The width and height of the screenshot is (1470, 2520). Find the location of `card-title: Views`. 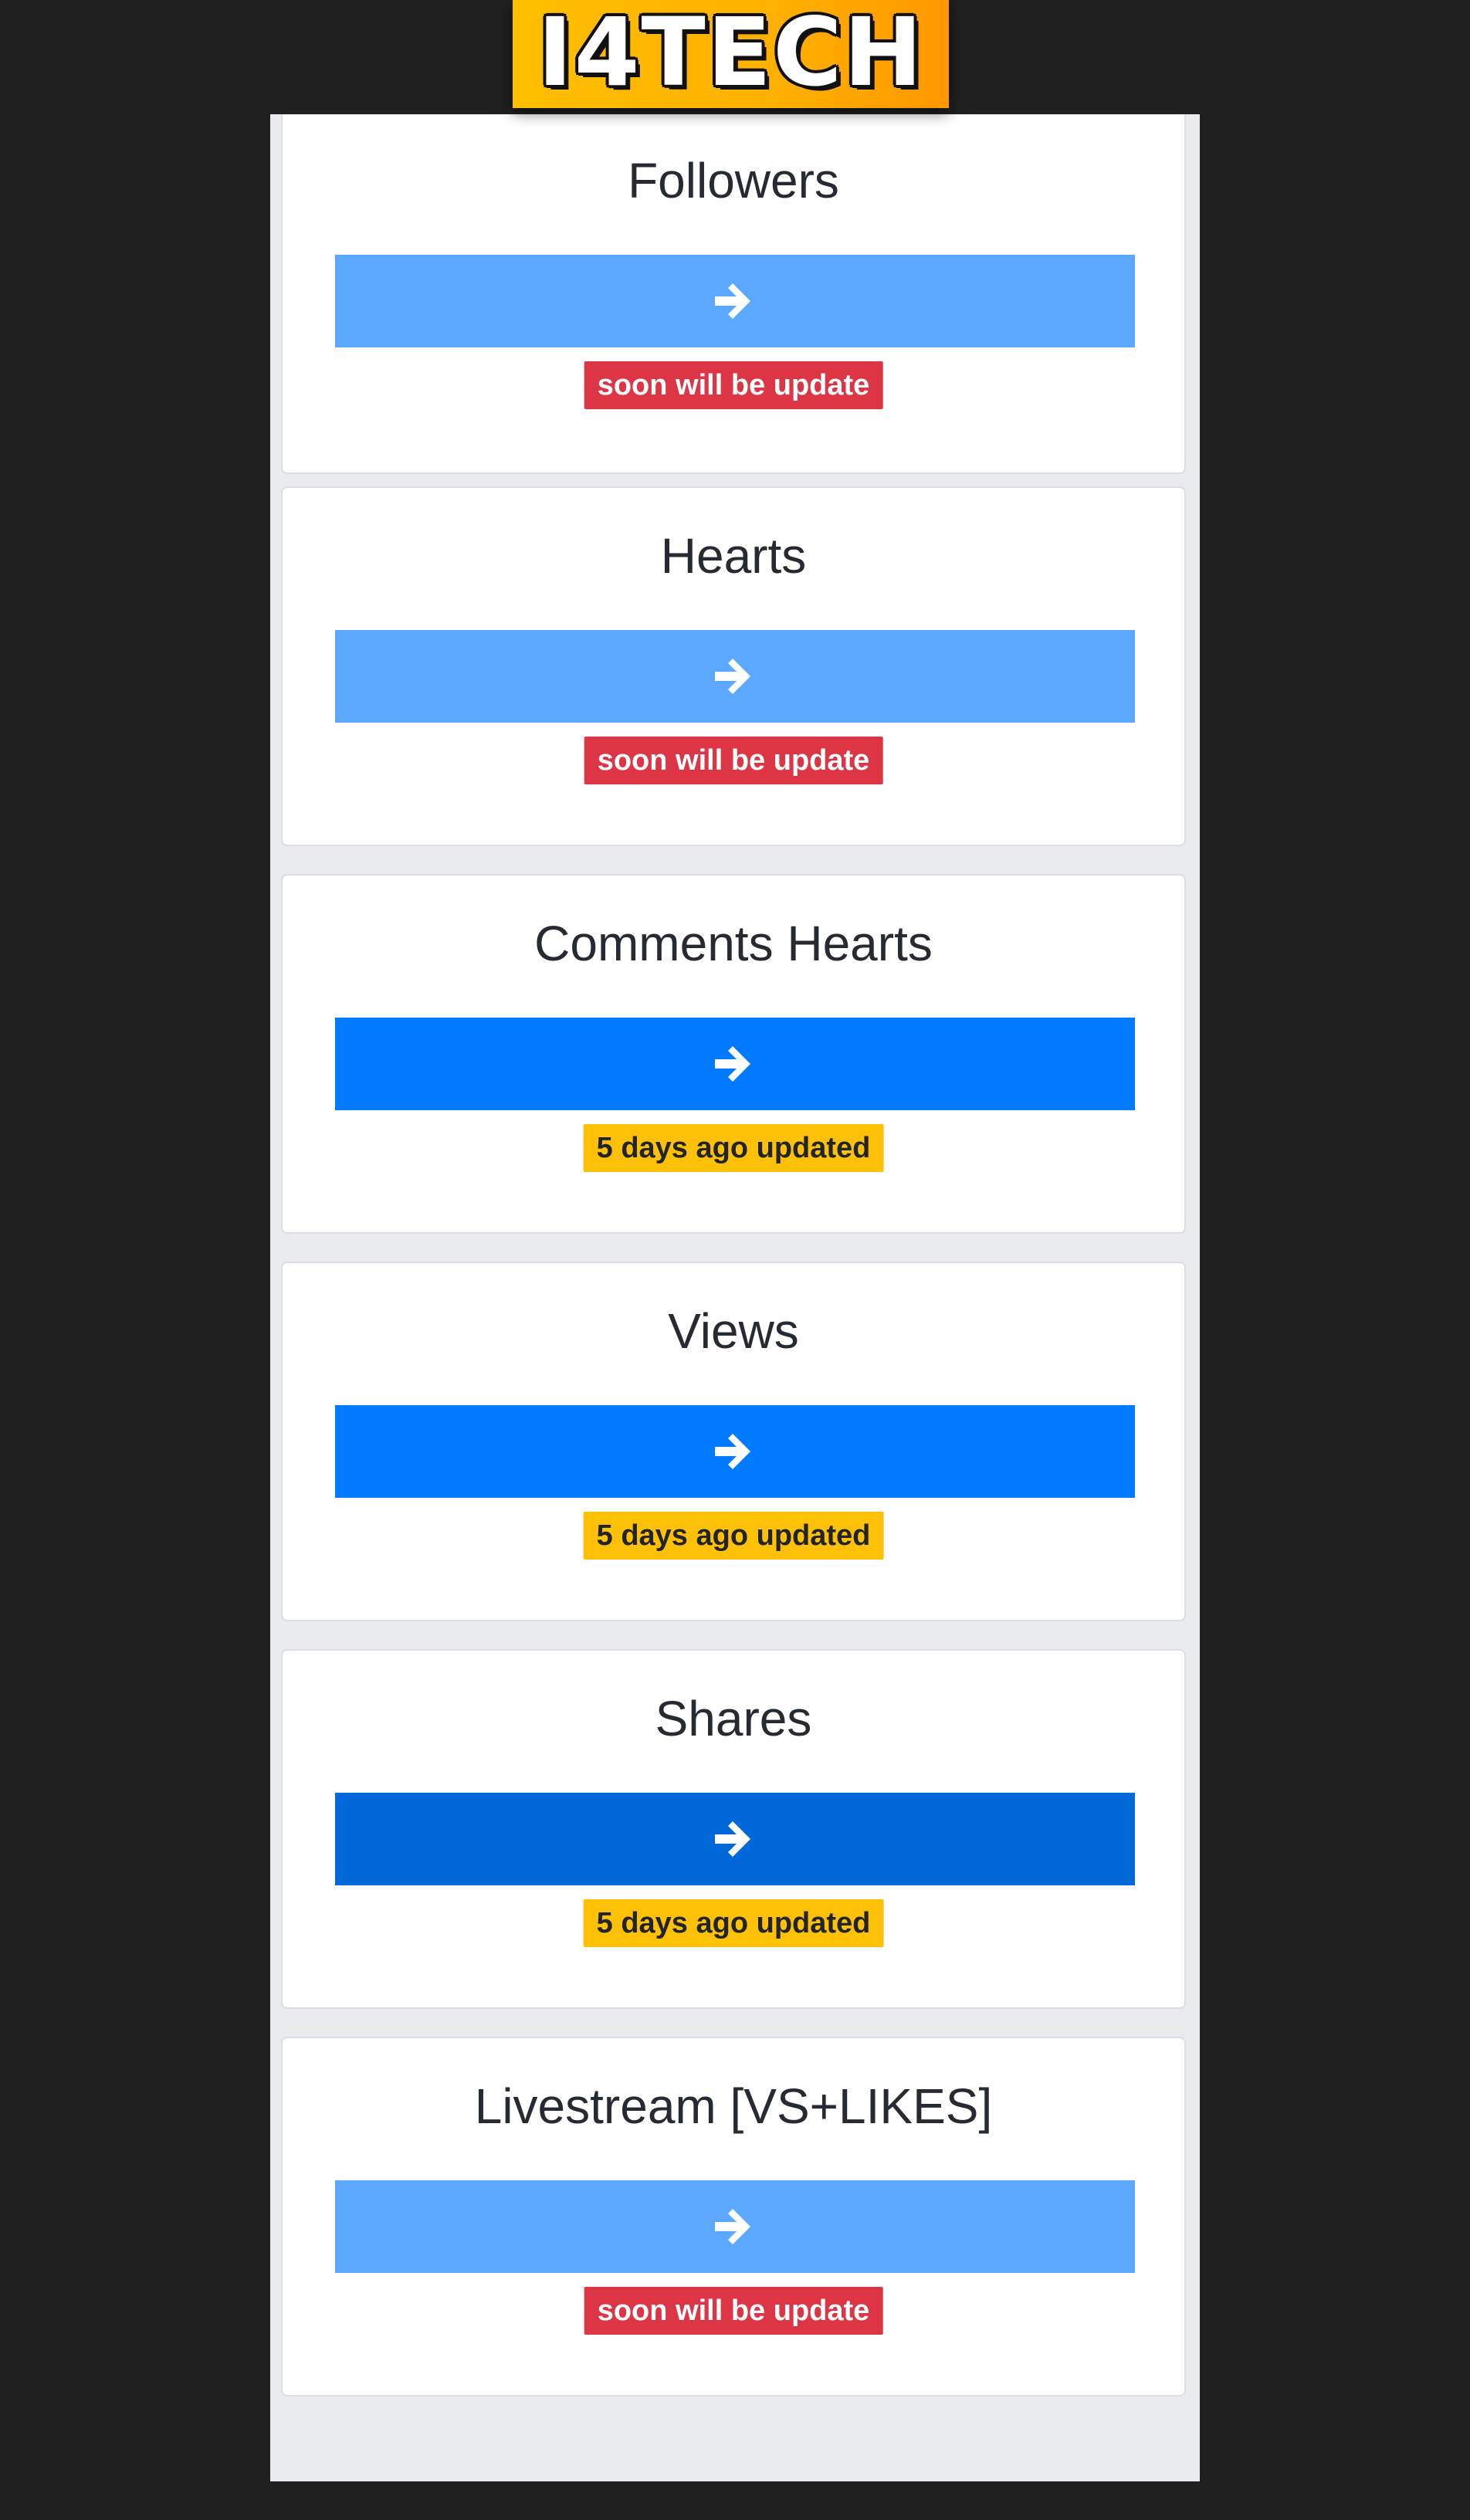

card-title: Views is located at coordinates (734, 1331).